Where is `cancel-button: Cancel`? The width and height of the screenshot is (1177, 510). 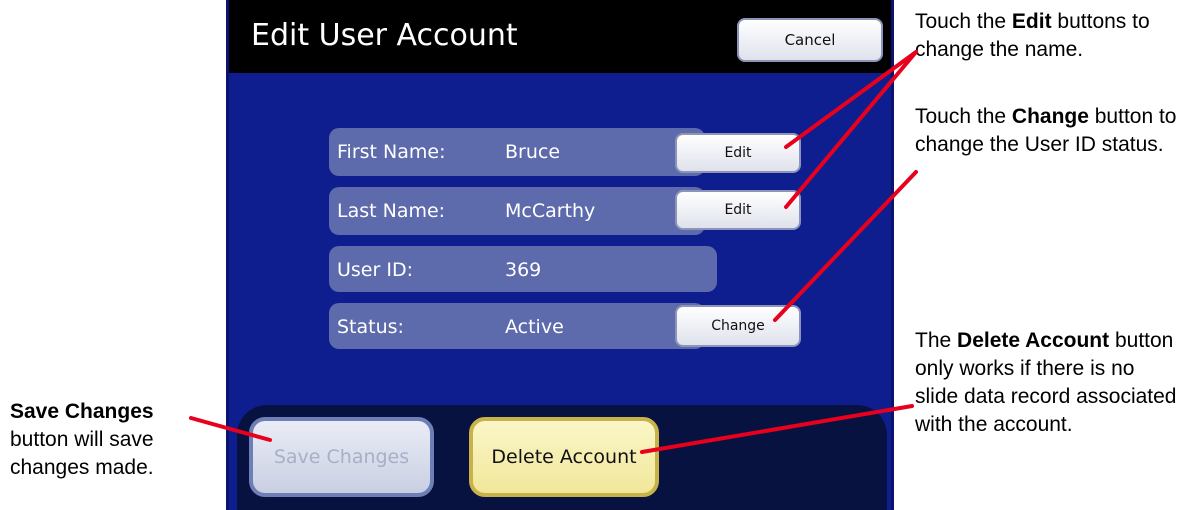
cancel-button: Cancel is located at coordinates (810, 40).